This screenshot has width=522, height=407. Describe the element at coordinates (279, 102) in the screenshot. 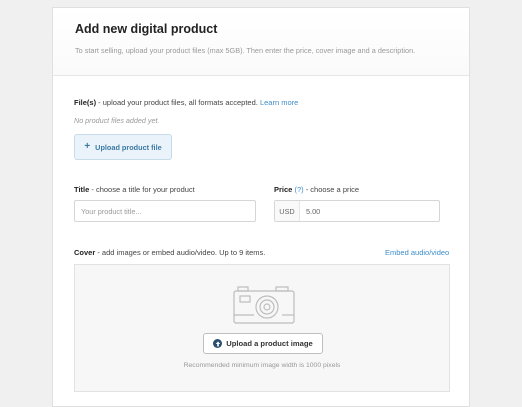

I see `learn-more-link: Learn more` at that location.